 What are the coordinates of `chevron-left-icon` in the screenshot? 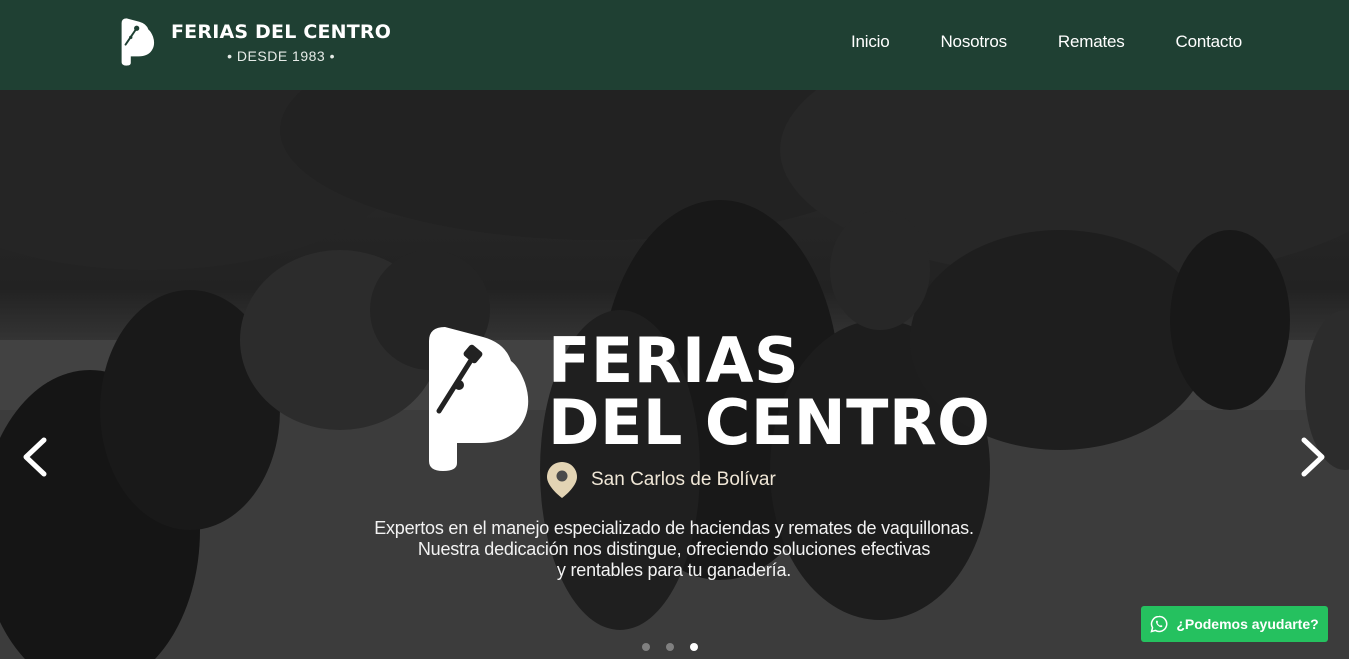 It's located at (36, 457).